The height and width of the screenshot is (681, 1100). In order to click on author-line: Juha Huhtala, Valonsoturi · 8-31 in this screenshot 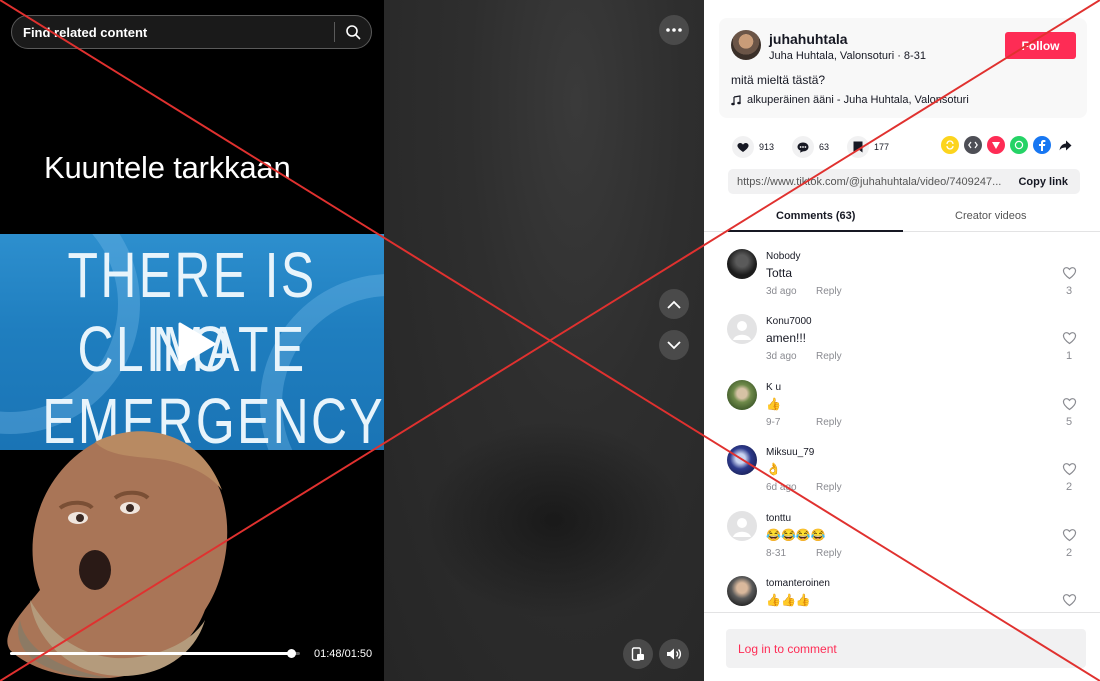, I will do `click(847, 56)`.